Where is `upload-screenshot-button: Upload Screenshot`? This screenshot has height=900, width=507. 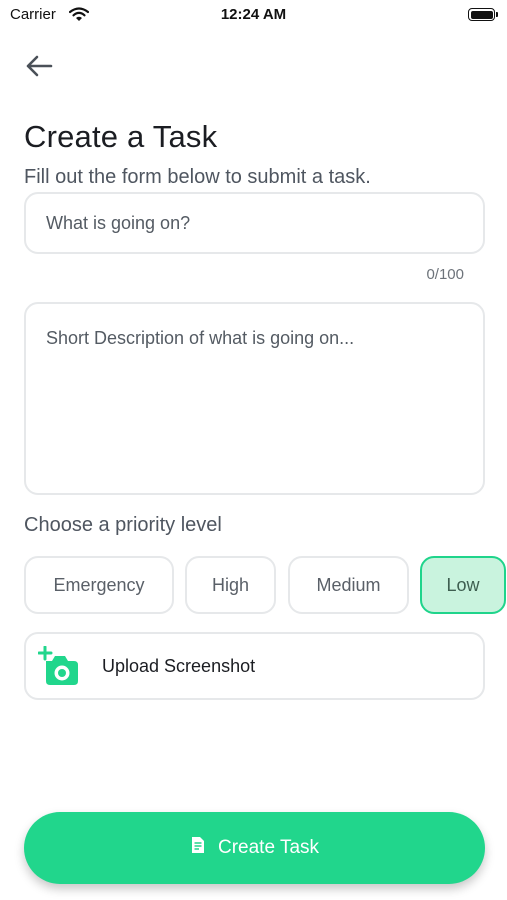 upload-screenshot-button: Upload Screenshot is located at coordinates (254, 666).